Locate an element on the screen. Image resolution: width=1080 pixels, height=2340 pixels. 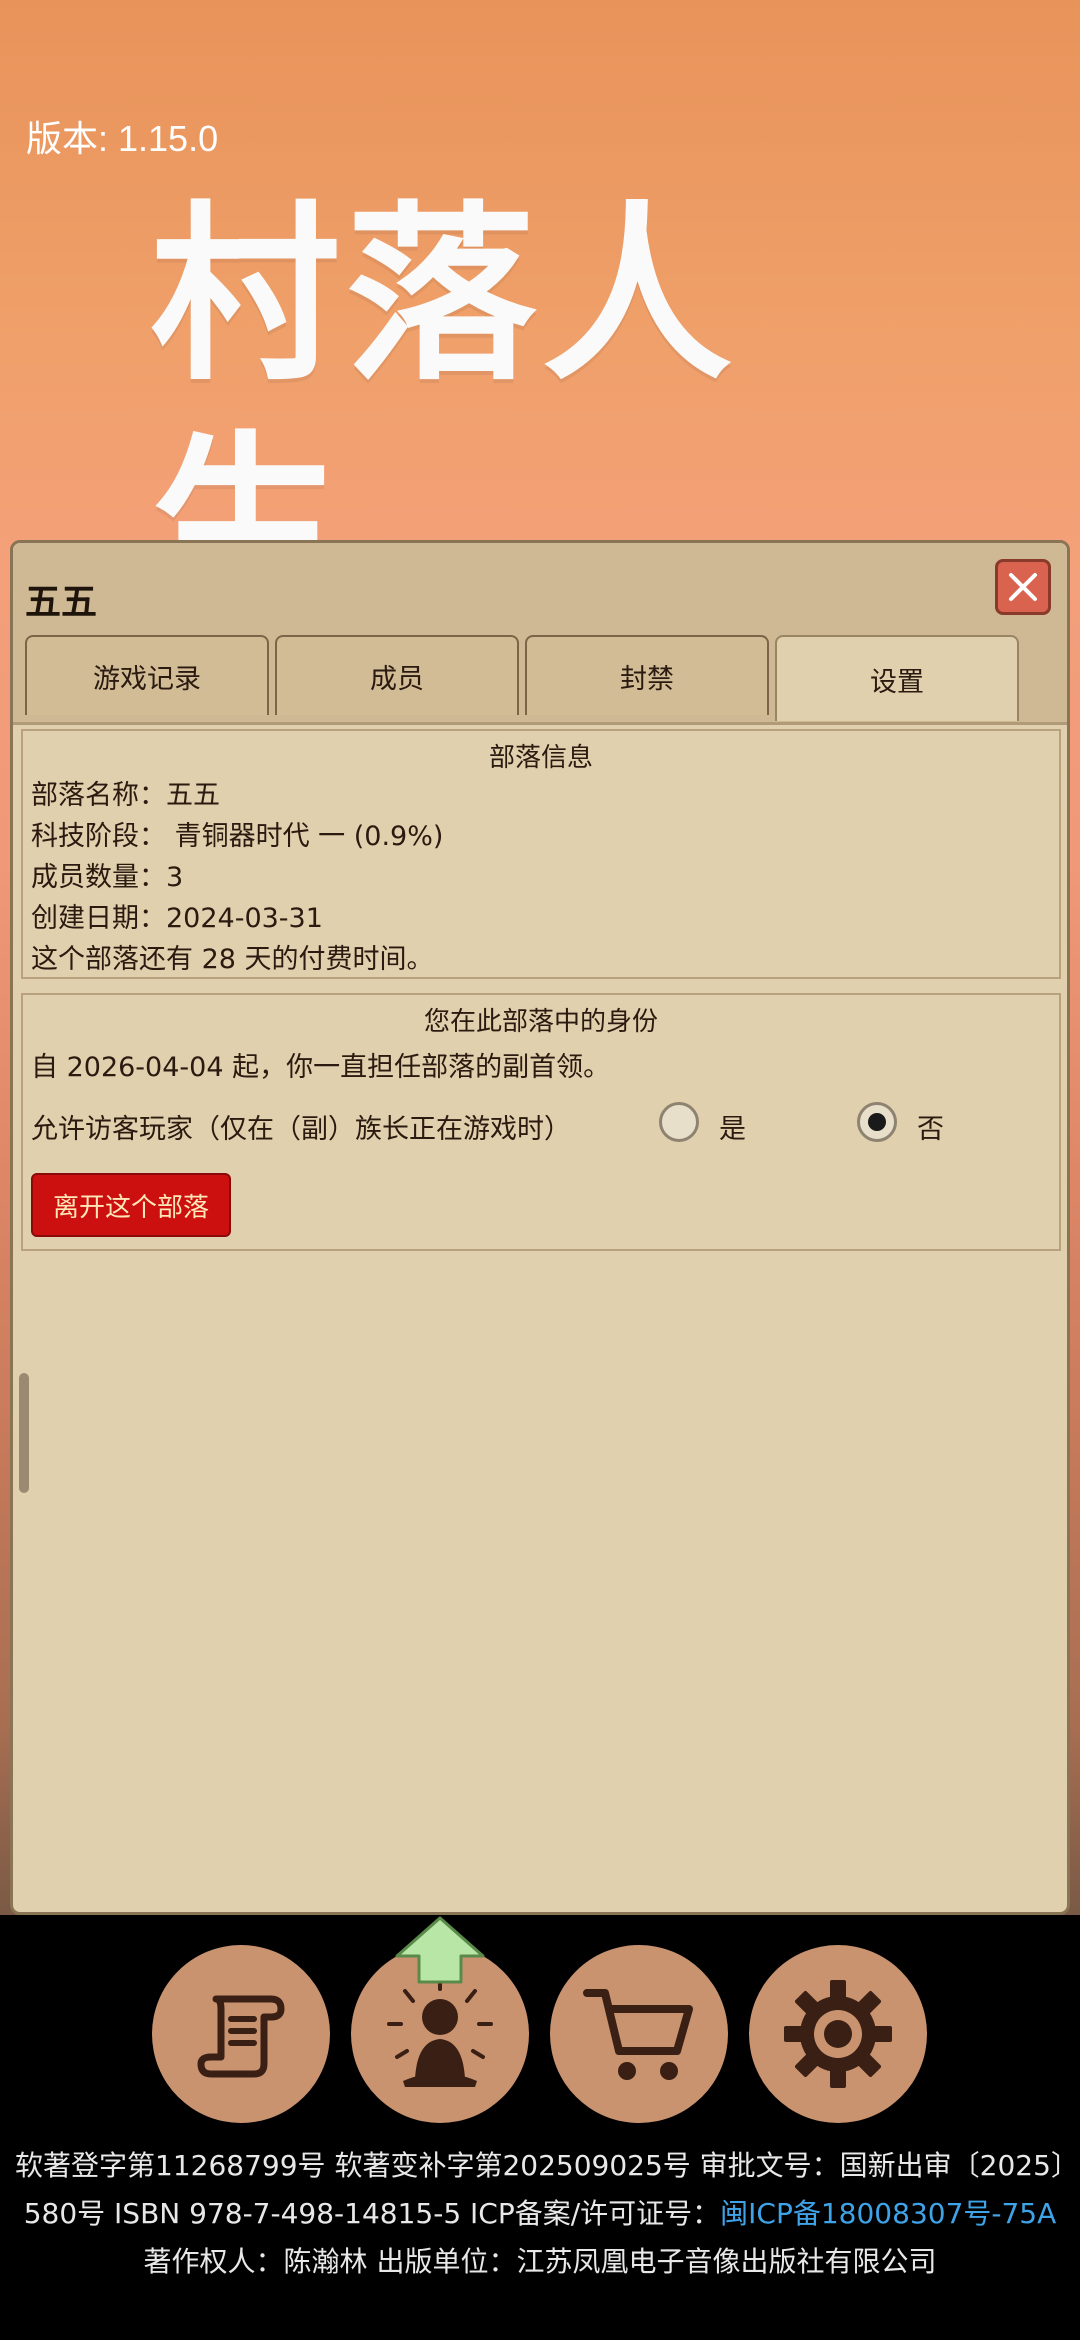
radio-yes is located at coordinates (679, 1122).